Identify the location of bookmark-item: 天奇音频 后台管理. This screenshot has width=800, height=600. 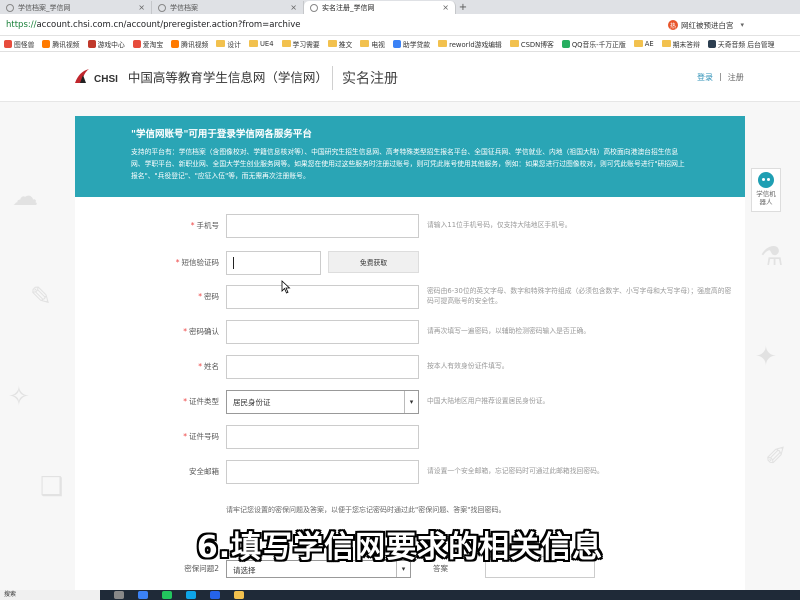
(741, 44).